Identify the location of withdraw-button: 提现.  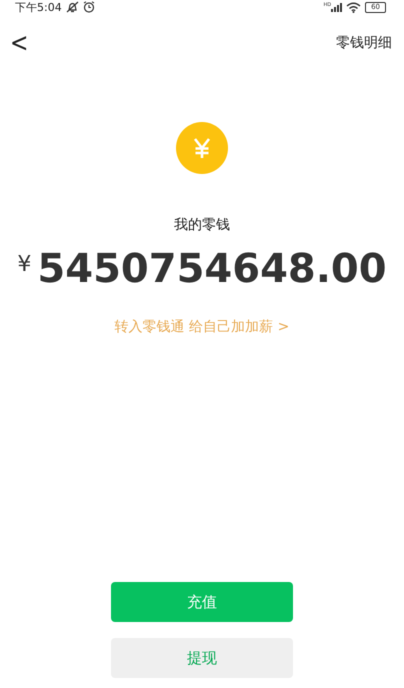
(202, 658).